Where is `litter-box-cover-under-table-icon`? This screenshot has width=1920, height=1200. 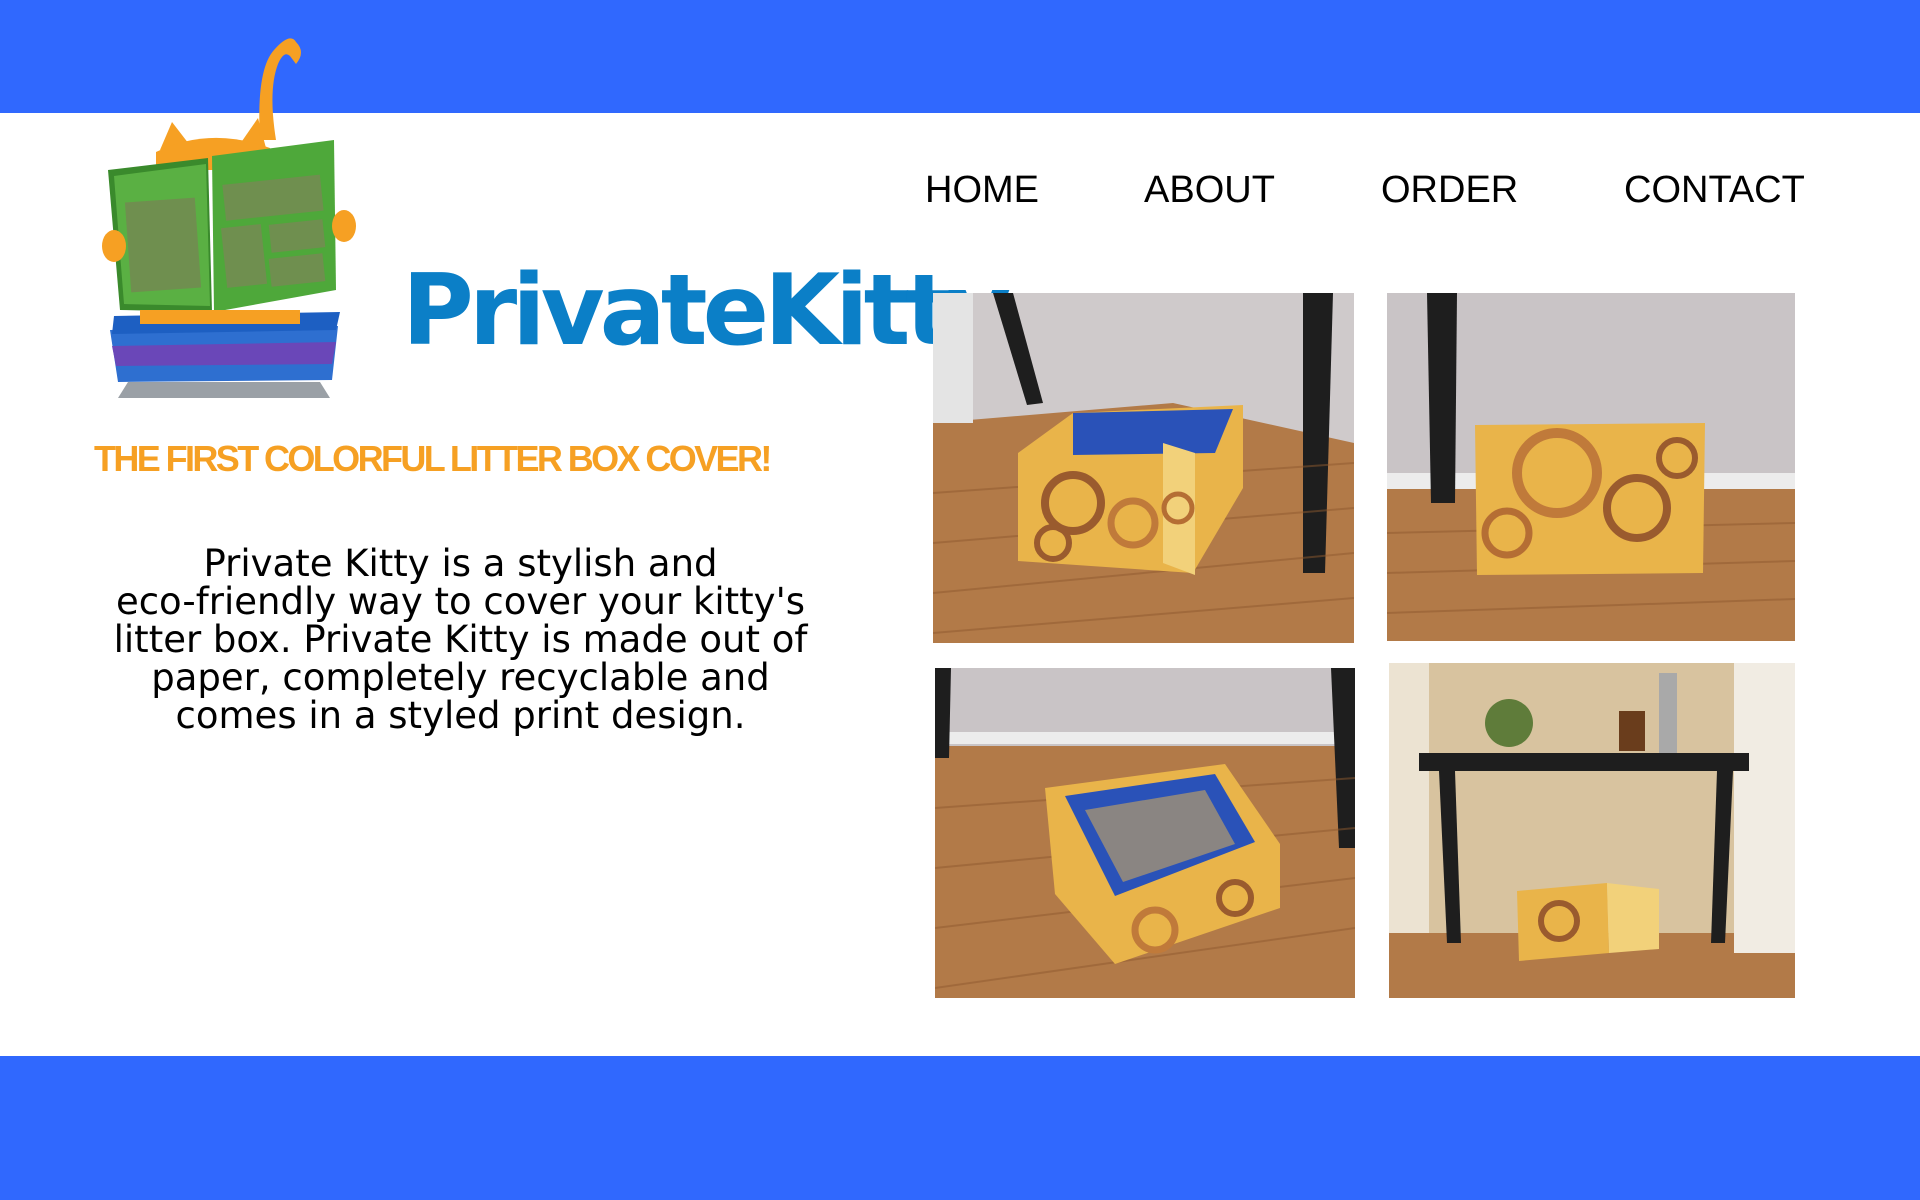
litter-box-cover-under-table-icon is located at coordinates (1592, 830).